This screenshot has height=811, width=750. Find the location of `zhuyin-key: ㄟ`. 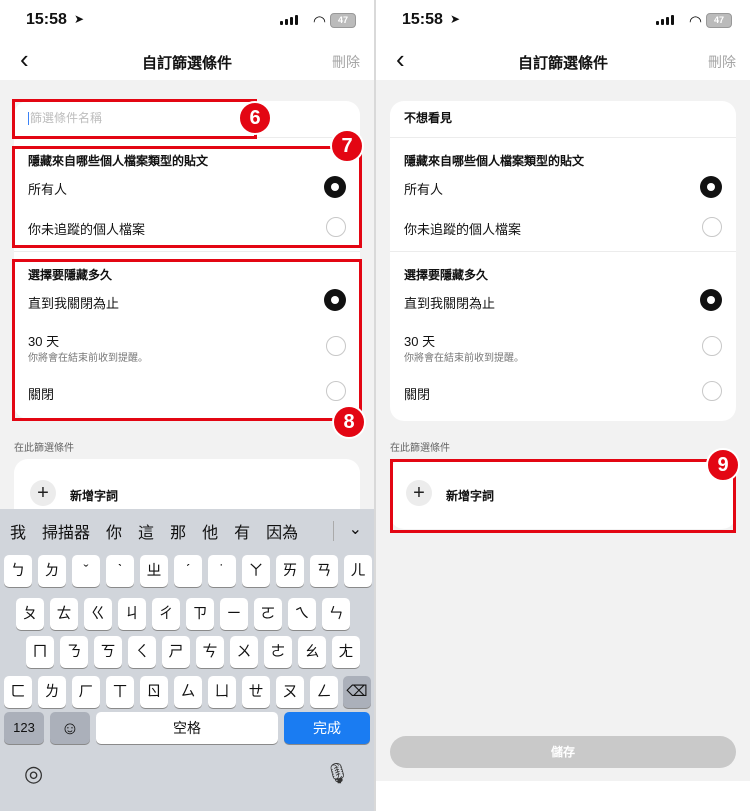

zhuyin-key: ㄟ is located at coordinates (302, 614).